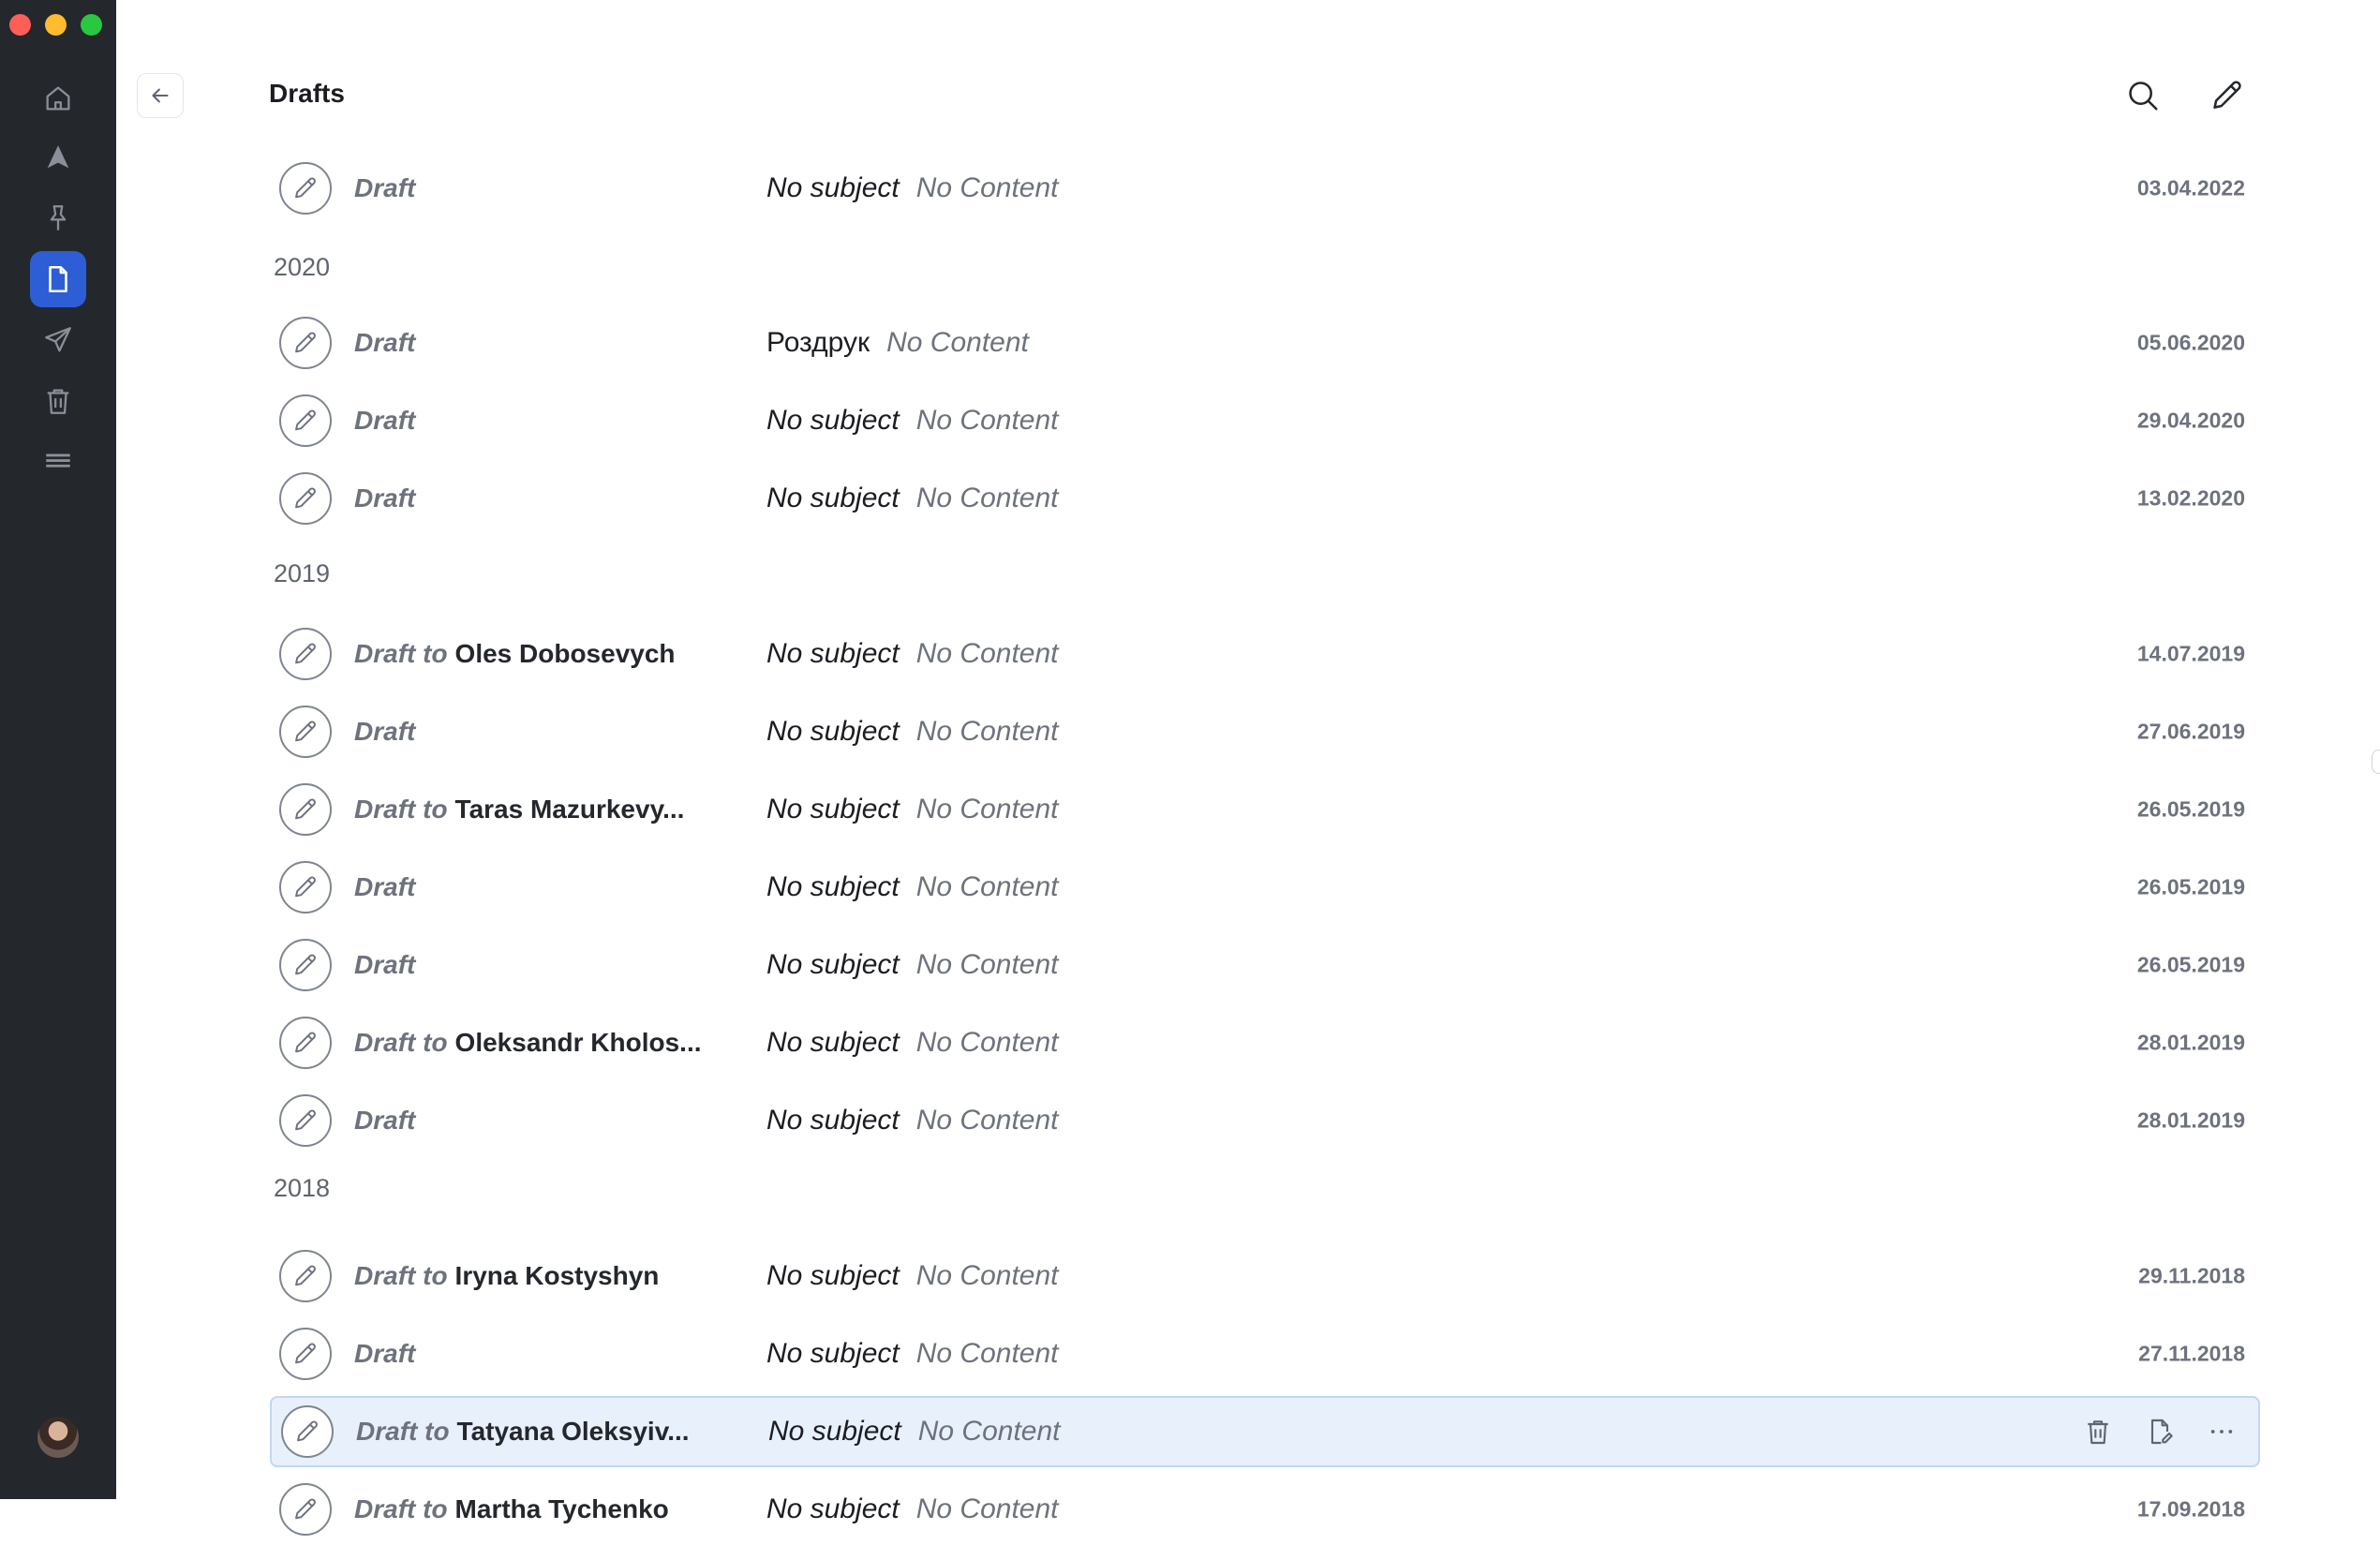  I want to click on draft-date: 29.04.2020, so click(2190, 420).